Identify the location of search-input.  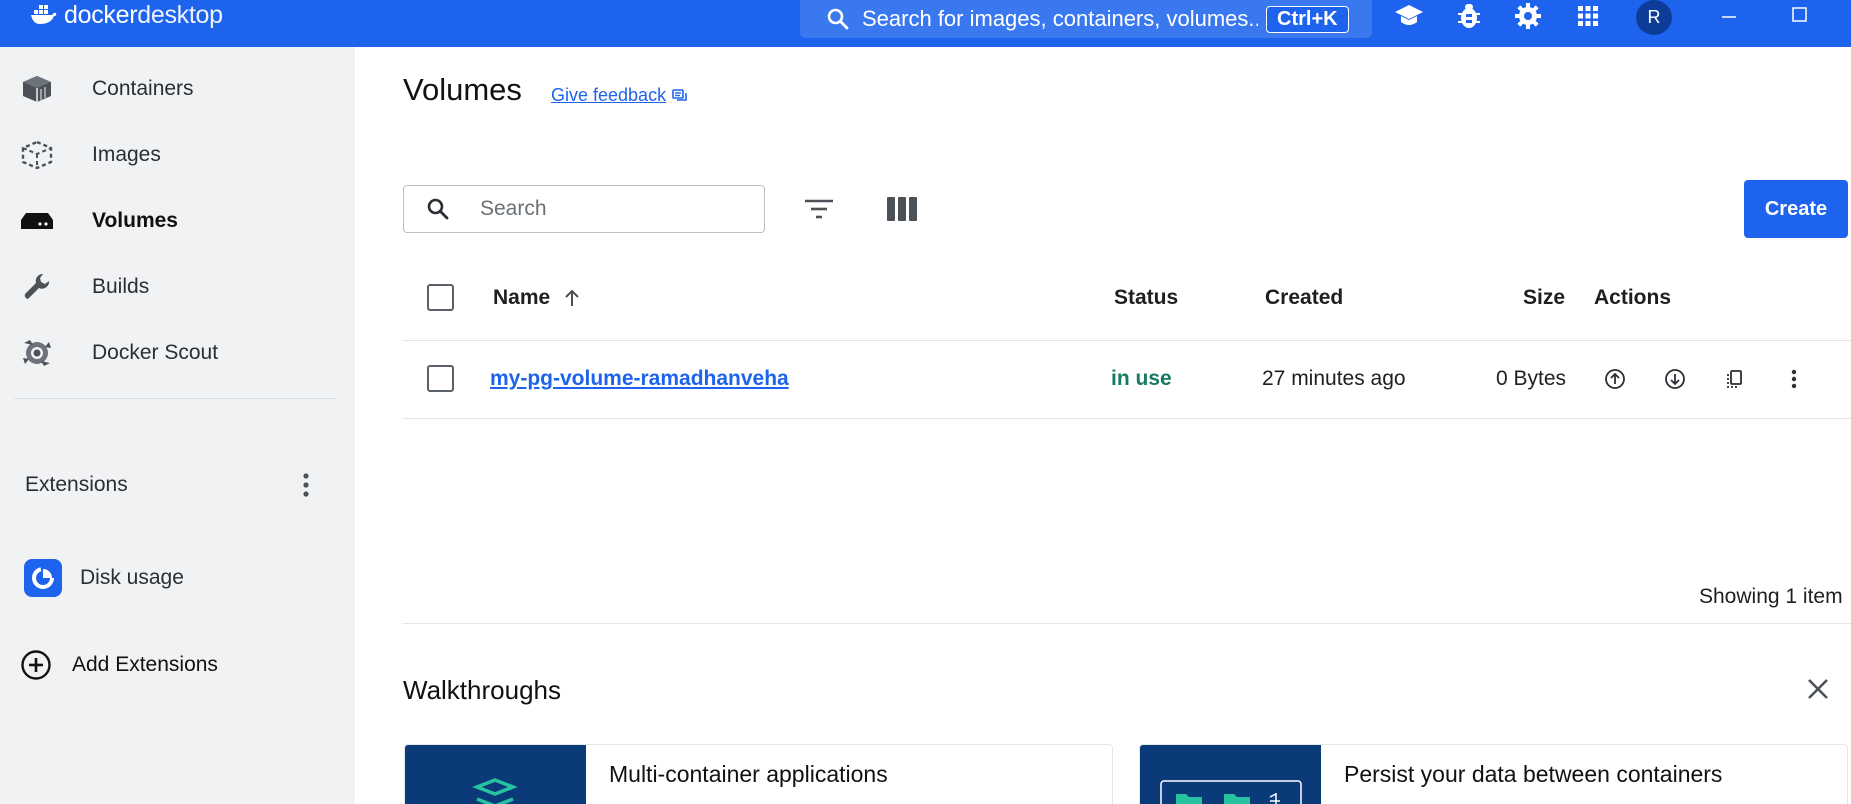
(610, 209).